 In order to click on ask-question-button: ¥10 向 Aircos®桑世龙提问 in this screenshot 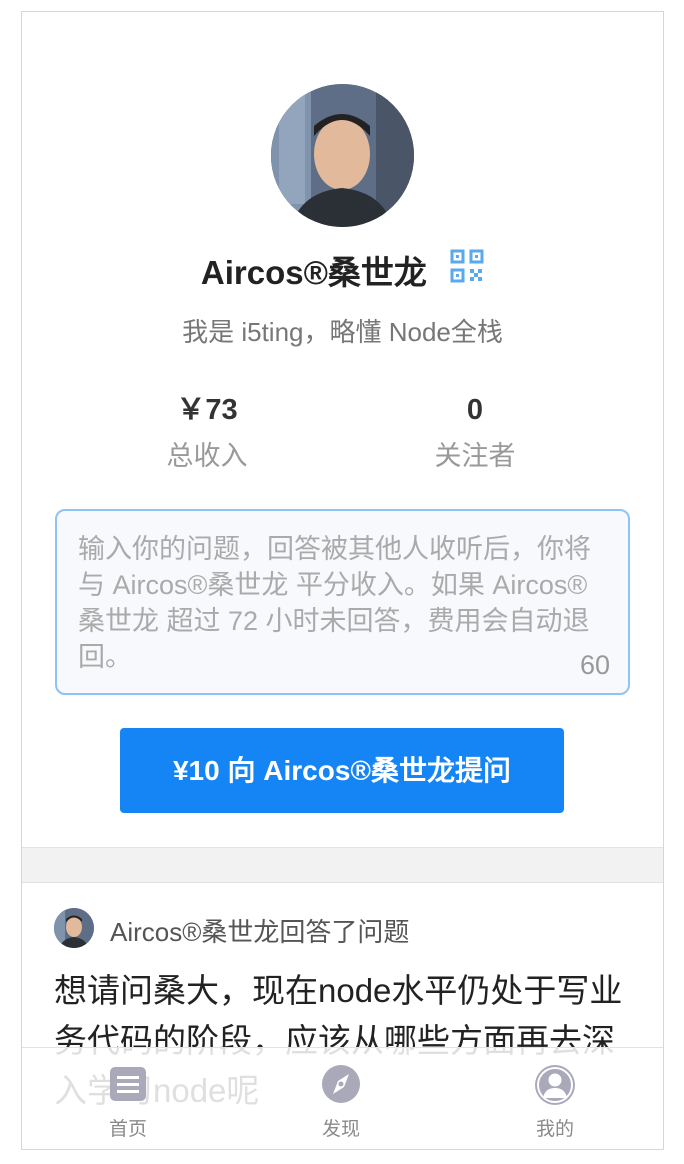, I will do `click(342, 770)`.